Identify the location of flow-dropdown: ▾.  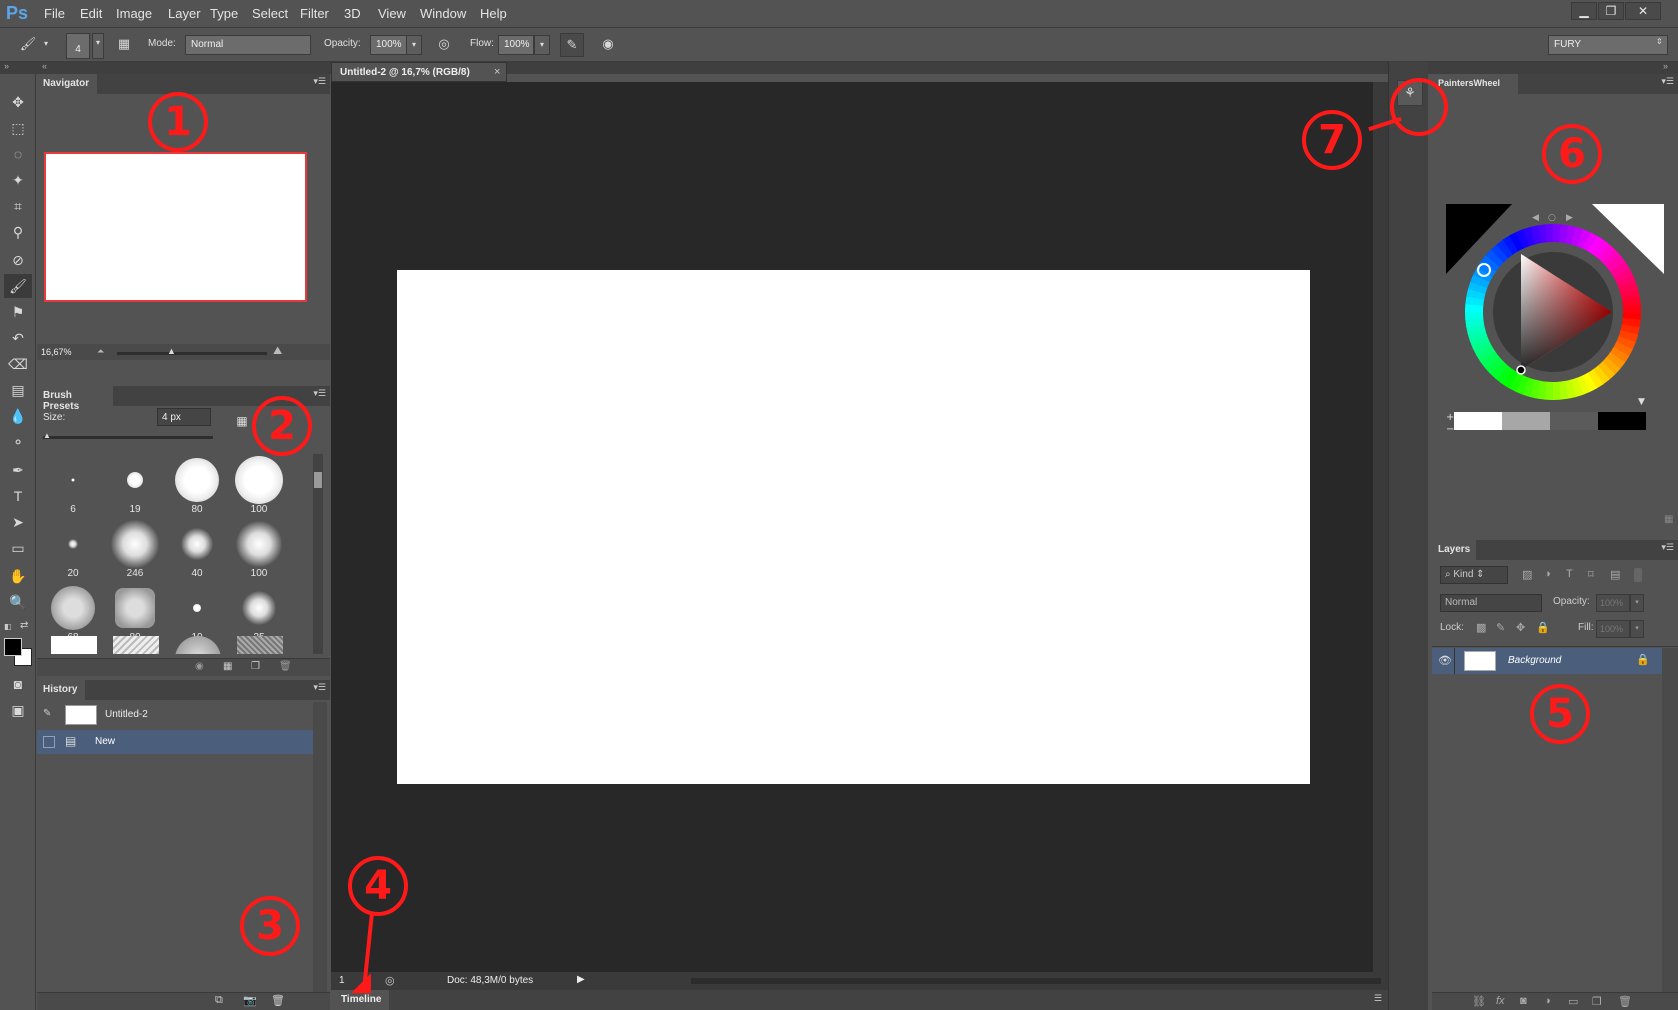
(542, 45).